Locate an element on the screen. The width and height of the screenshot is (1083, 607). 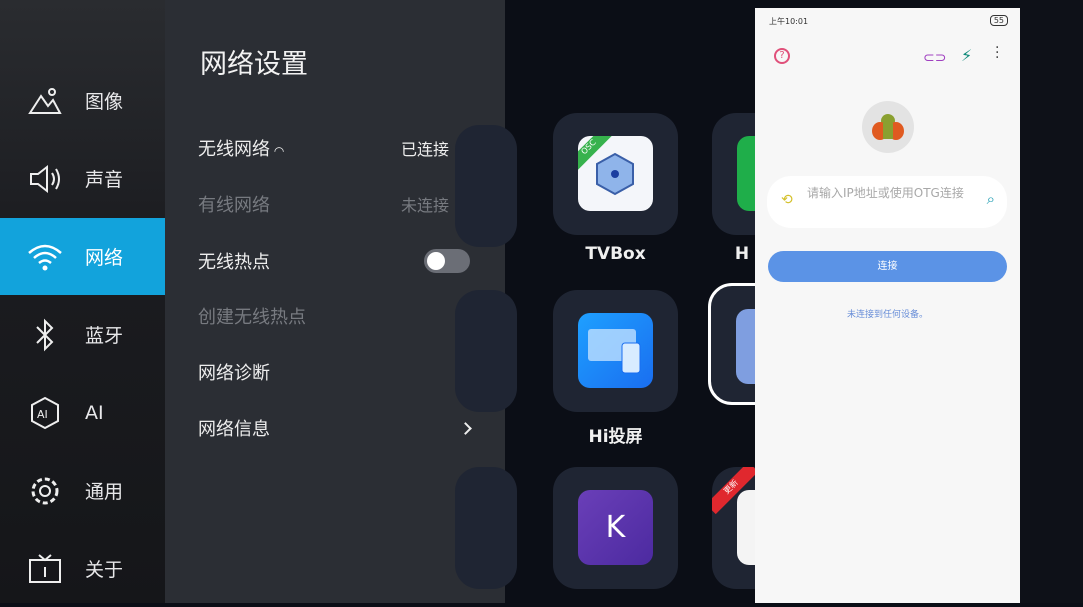
link-icon: ⊂⊃ is located at coordinates (934, 58).